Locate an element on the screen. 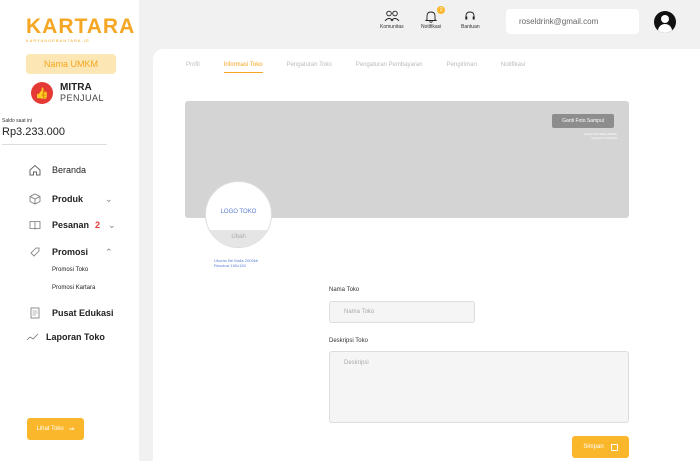 Image resolution: width=700 pixels, height=461 pixels. tab-profil: Profil is located at coordinates (193, 67).